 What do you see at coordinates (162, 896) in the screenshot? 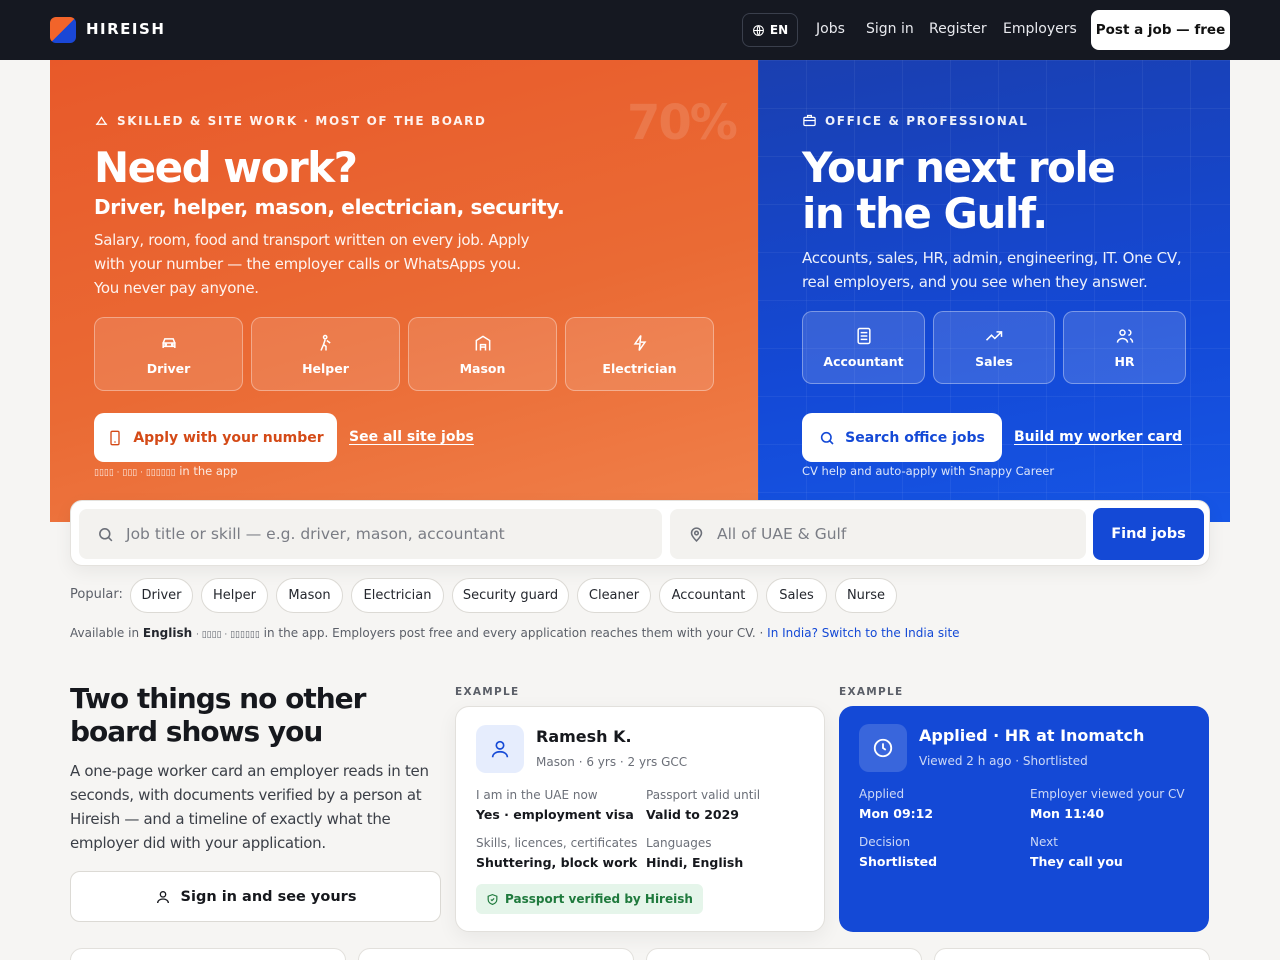
I see `user-icon` at bounding box center [162, 896].